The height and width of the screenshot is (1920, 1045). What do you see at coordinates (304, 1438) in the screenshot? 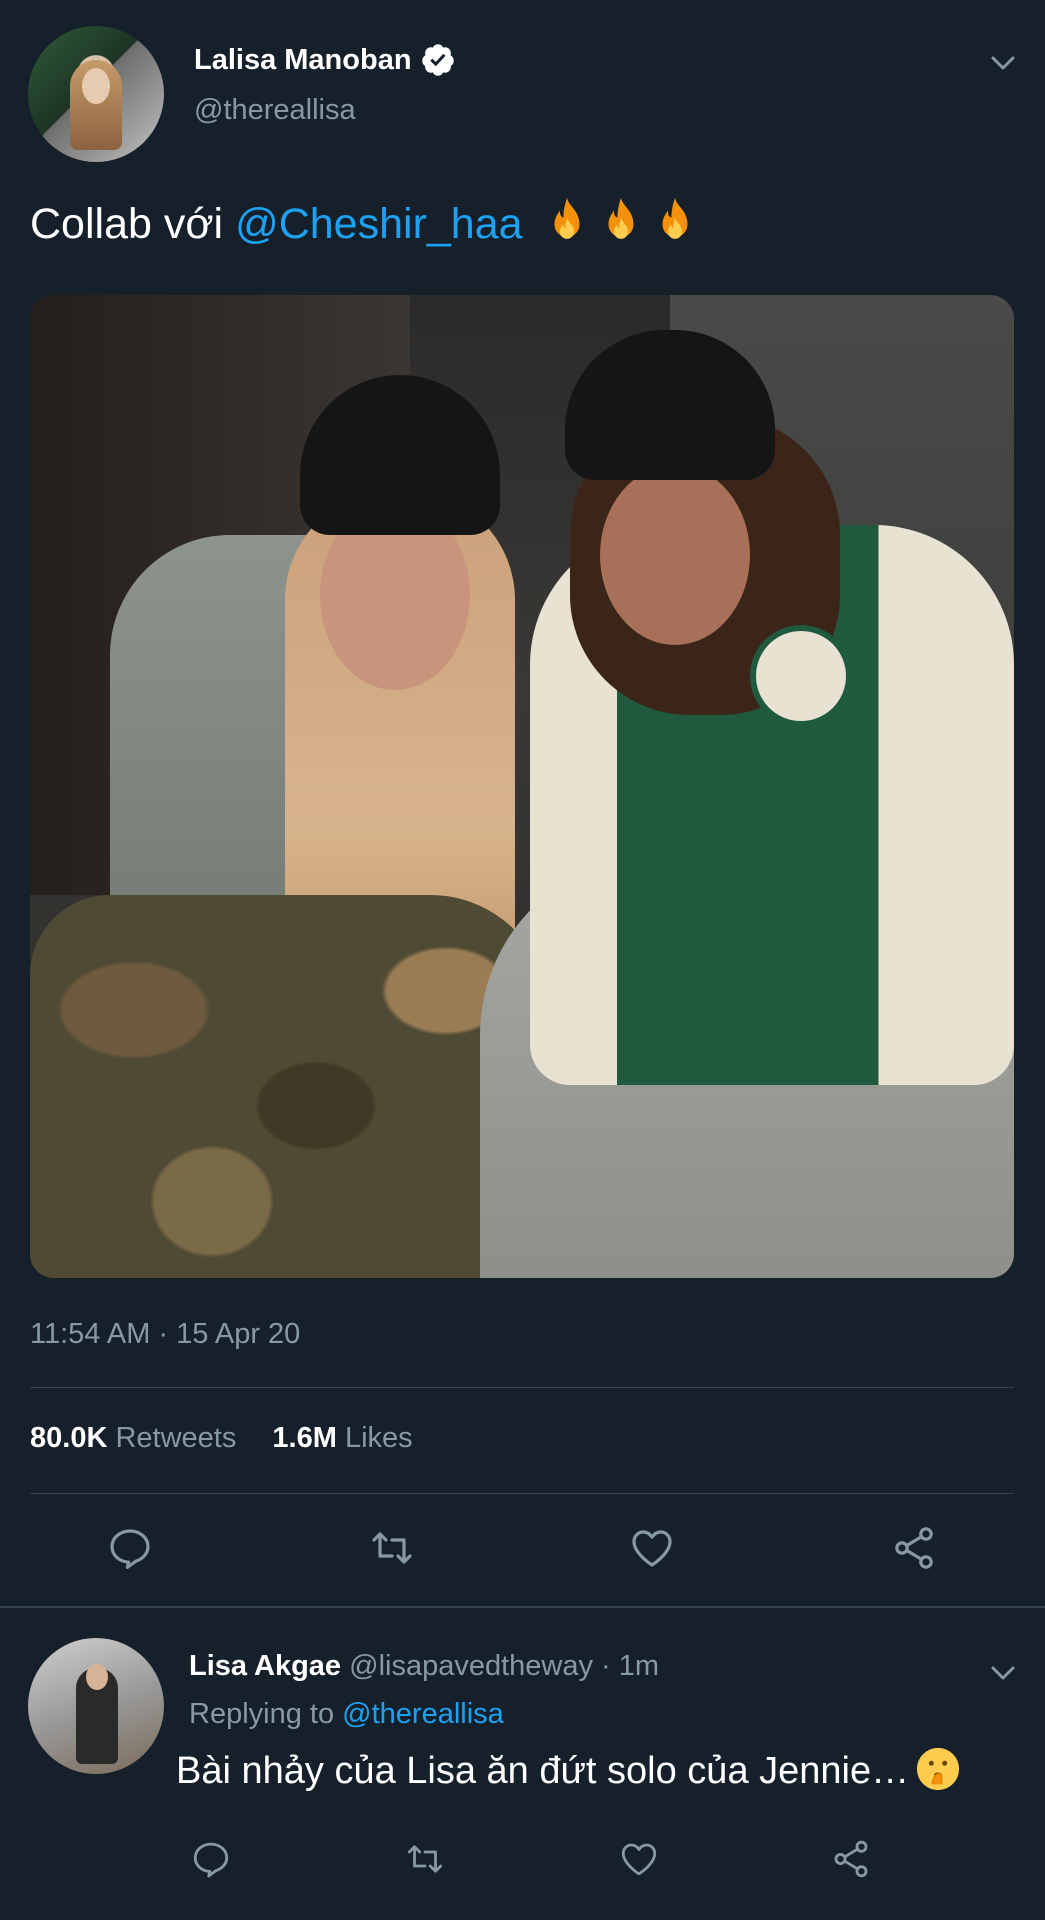
I see `likes-count: 1.6M` at bounding box center [304, 1438].